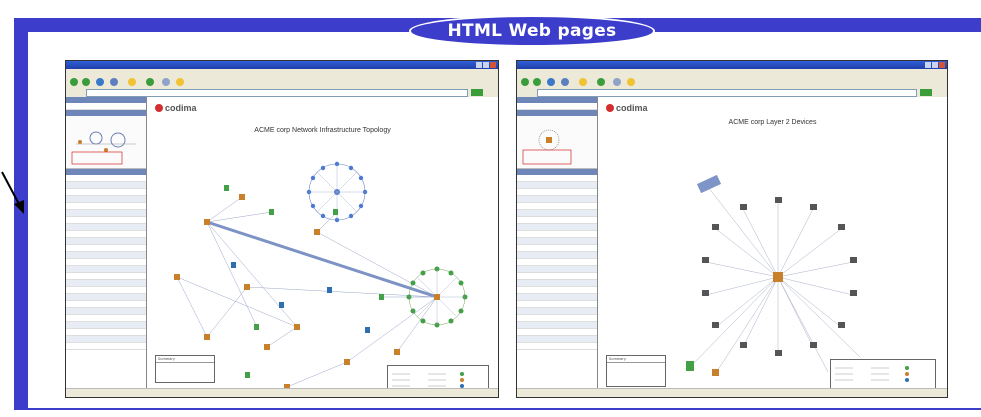 This screenshot has height=417, width=981. Describe the element at coordinates (772, 122) in the screenshot. I see `diagram-title: ACME corp Layer 2 Devices` at that location.